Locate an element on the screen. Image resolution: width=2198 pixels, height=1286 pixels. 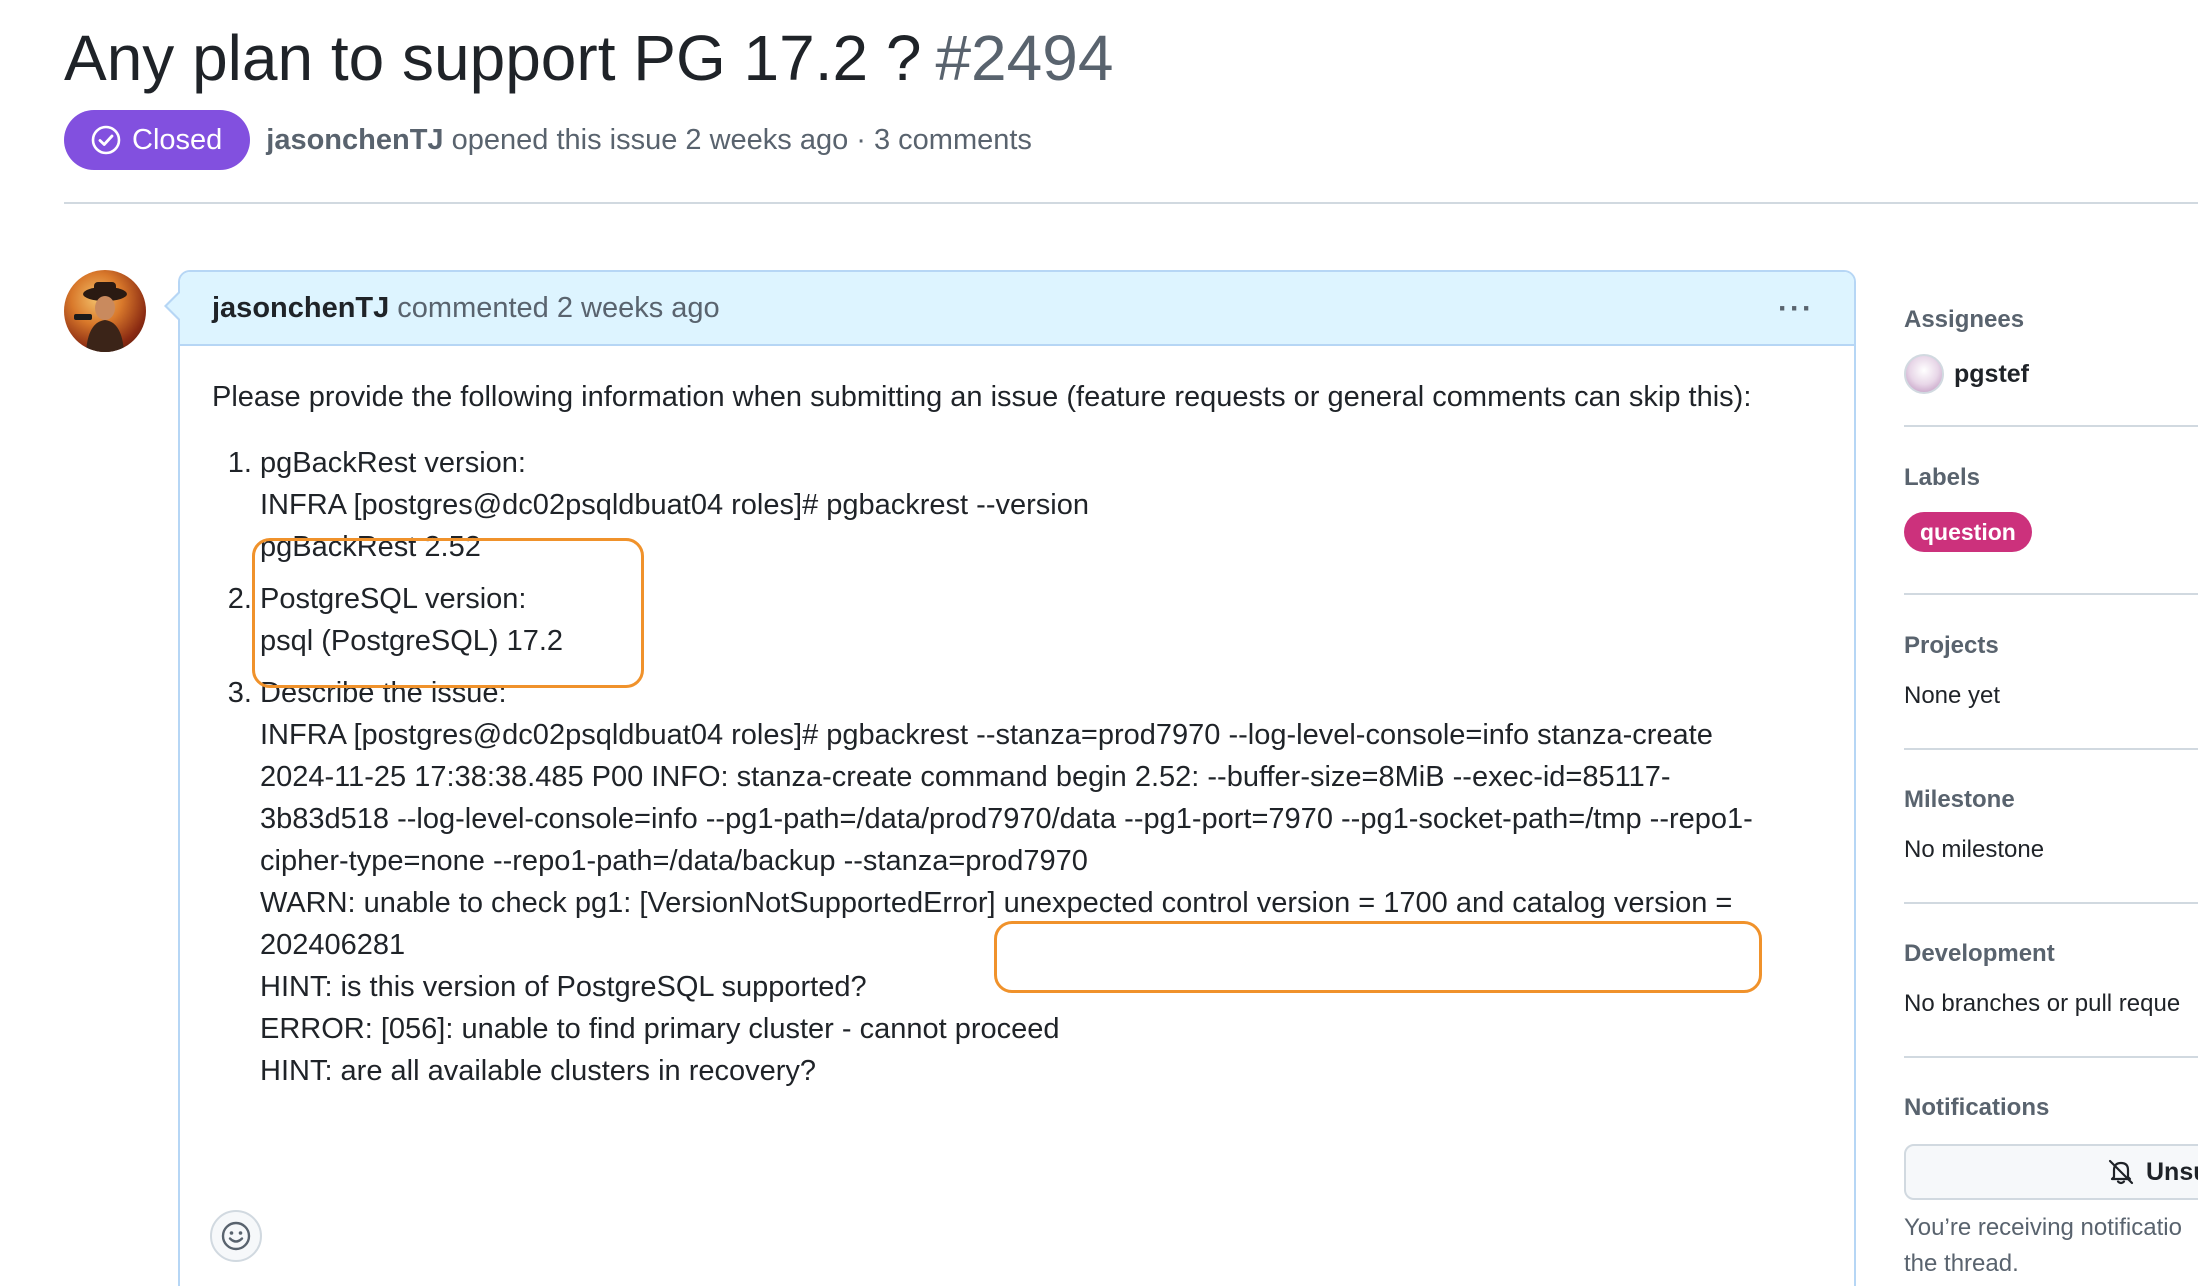
comment-menu-button: ··· is located at coordinates (1796, 309).